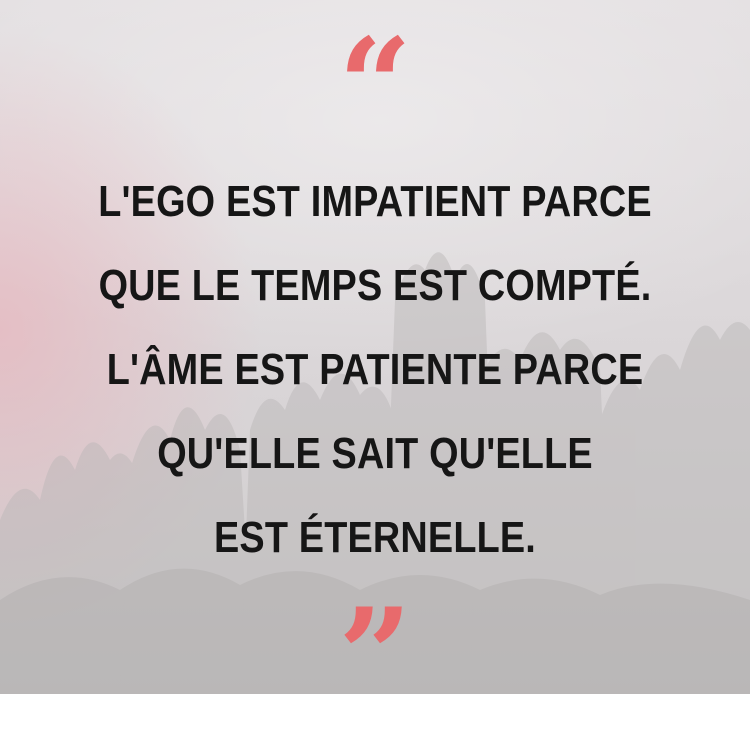  I want to click on quote-line: QUE LE TEMPS EST COMPTÉ., so click(375, 285).